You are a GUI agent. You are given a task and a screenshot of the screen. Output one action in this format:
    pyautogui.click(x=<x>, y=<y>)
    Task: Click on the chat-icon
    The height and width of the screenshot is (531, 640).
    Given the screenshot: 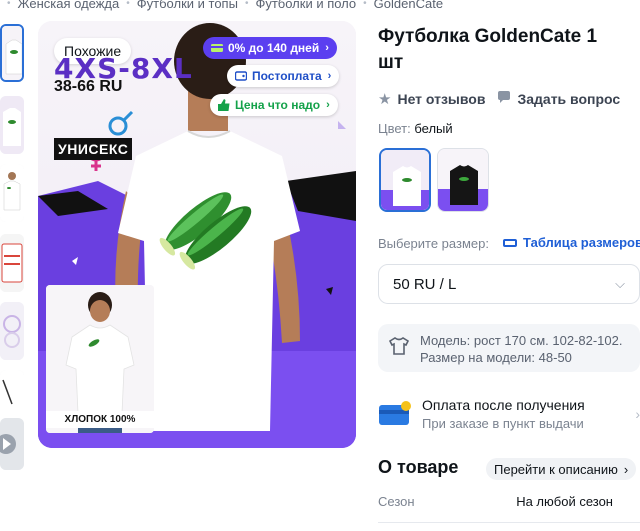 What is the action you would take?
    pyautogui.click(x=504, y=99)
    